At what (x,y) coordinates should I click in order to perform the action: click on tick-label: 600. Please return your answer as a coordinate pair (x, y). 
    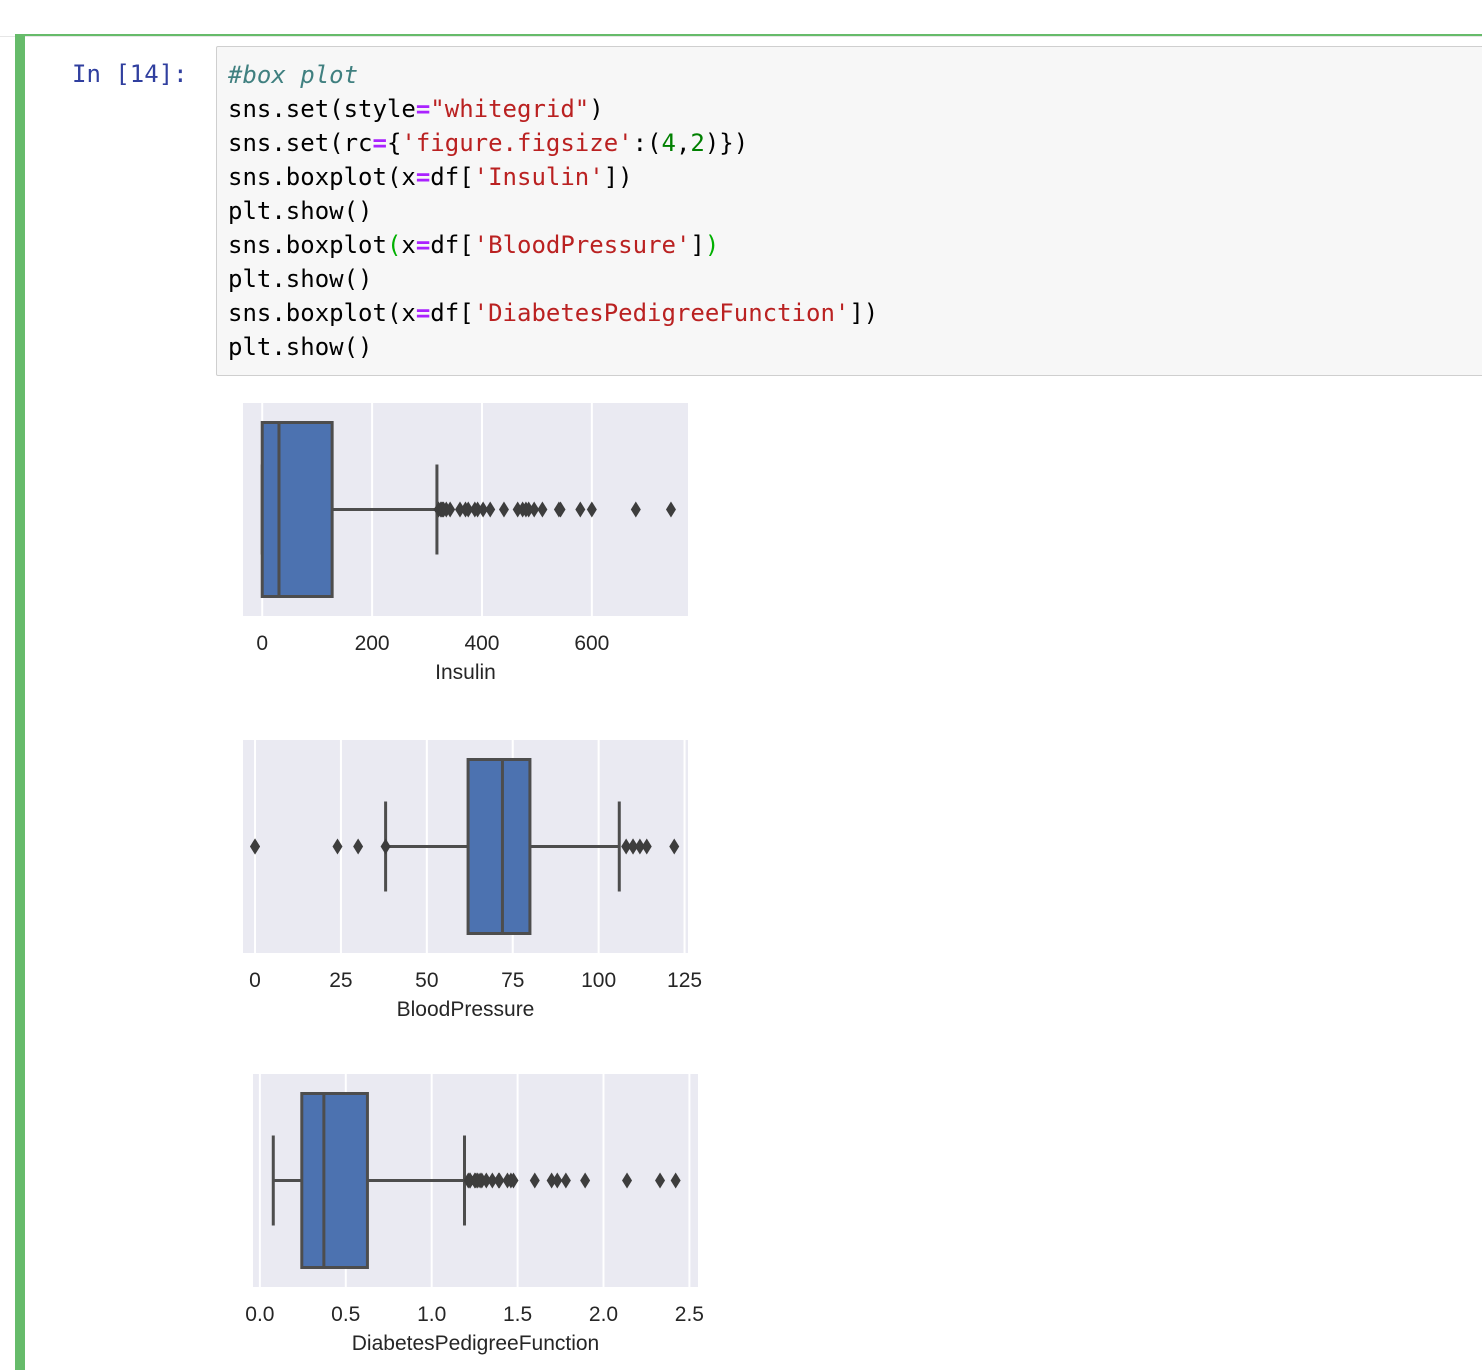
    Looking at the image, I should click on (591, 643).